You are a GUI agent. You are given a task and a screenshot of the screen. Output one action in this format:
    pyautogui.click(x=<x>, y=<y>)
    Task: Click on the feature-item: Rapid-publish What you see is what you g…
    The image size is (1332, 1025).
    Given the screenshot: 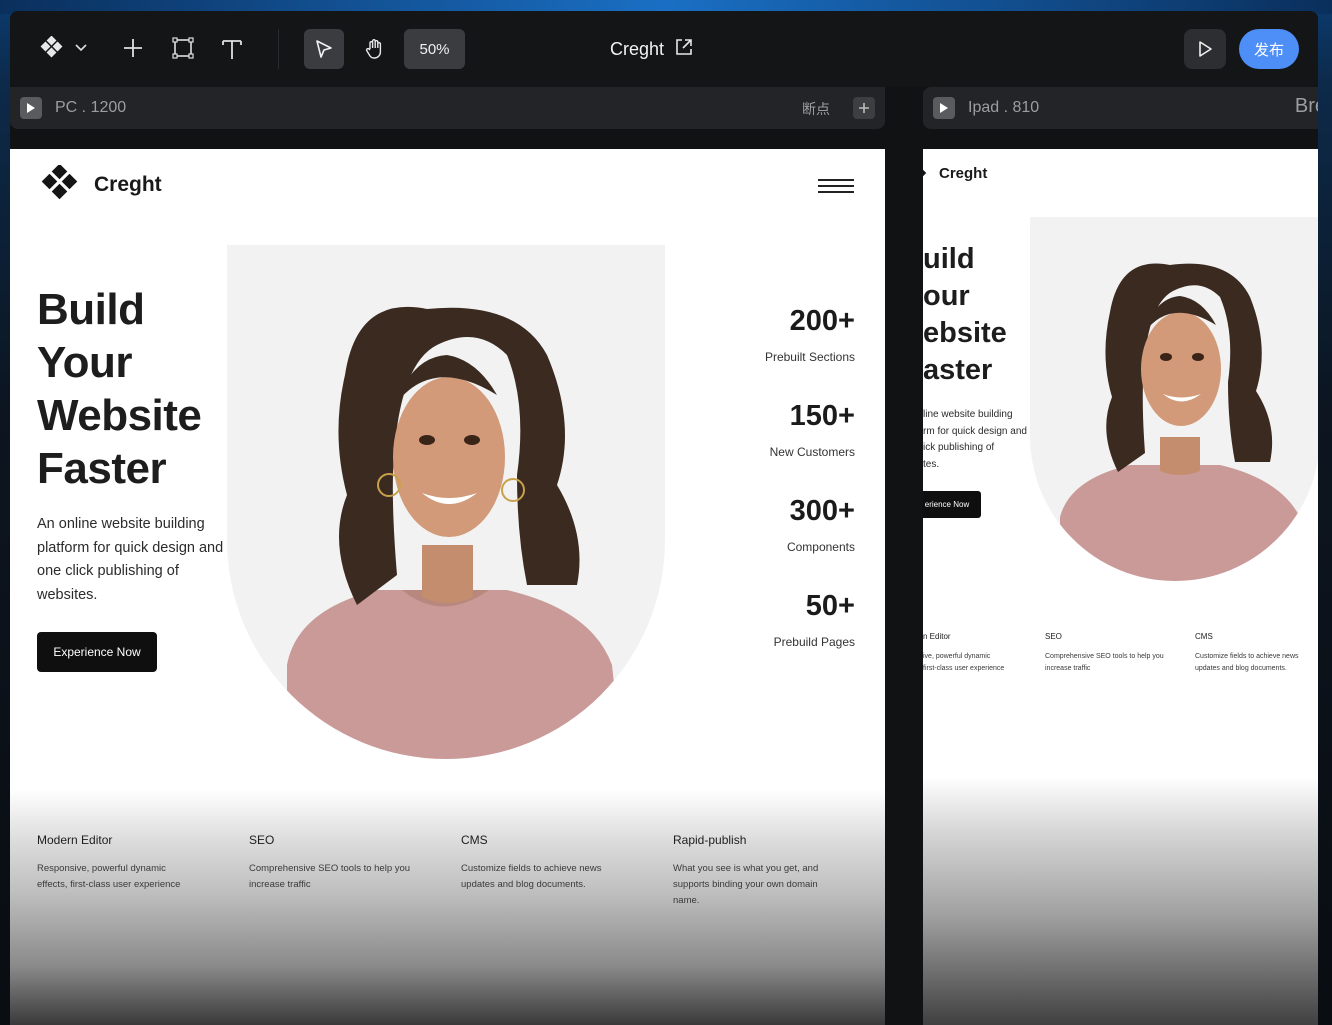 What is the action you would take?
    pyautogui.click(x=768, y=871)
    